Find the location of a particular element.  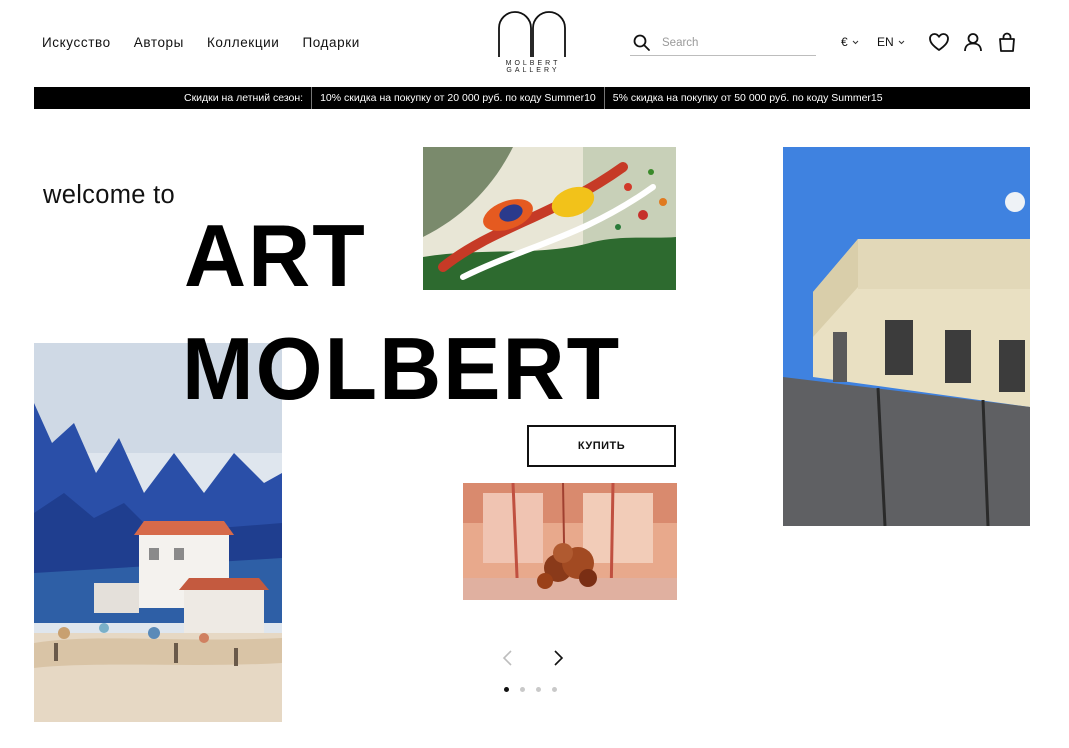

main-nav: Искусство Авторы Коллекции Подарки is located at coordinates (201, 42).